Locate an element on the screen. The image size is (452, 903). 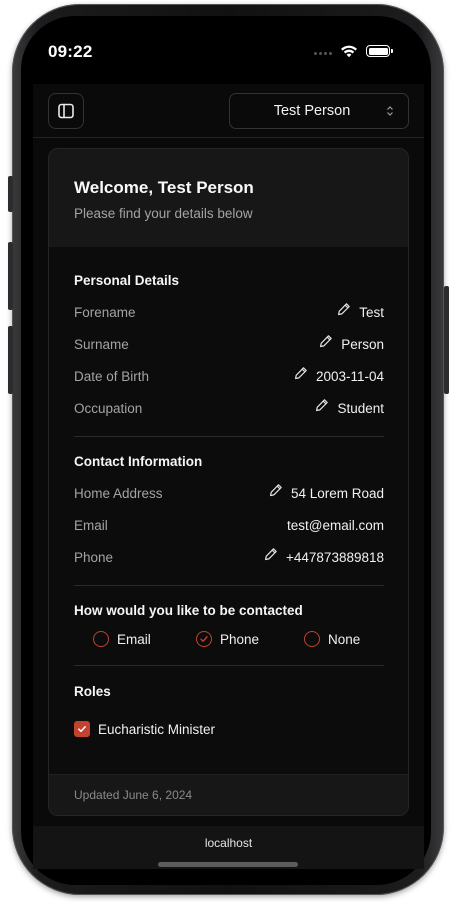
power-button is located at coordinates (446, 340).